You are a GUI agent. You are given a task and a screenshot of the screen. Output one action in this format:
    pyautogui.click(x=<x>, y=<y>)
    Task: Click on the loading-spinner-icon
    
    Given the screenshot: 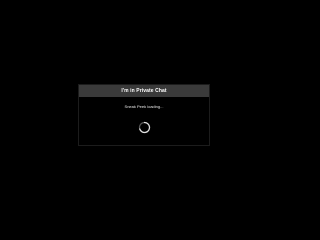 What is the action you would take?
    pyautogui.click(x=144, y=127)
    